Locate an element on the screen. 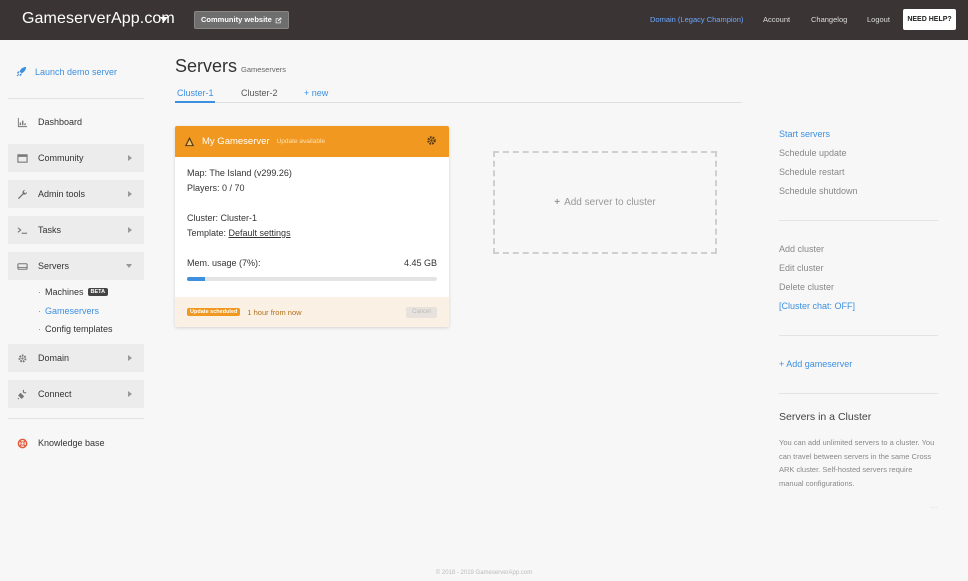 This screenshot has height=581, width=968. update-scheduled-badge: Update scheduled is located at coordinates (214, 312).